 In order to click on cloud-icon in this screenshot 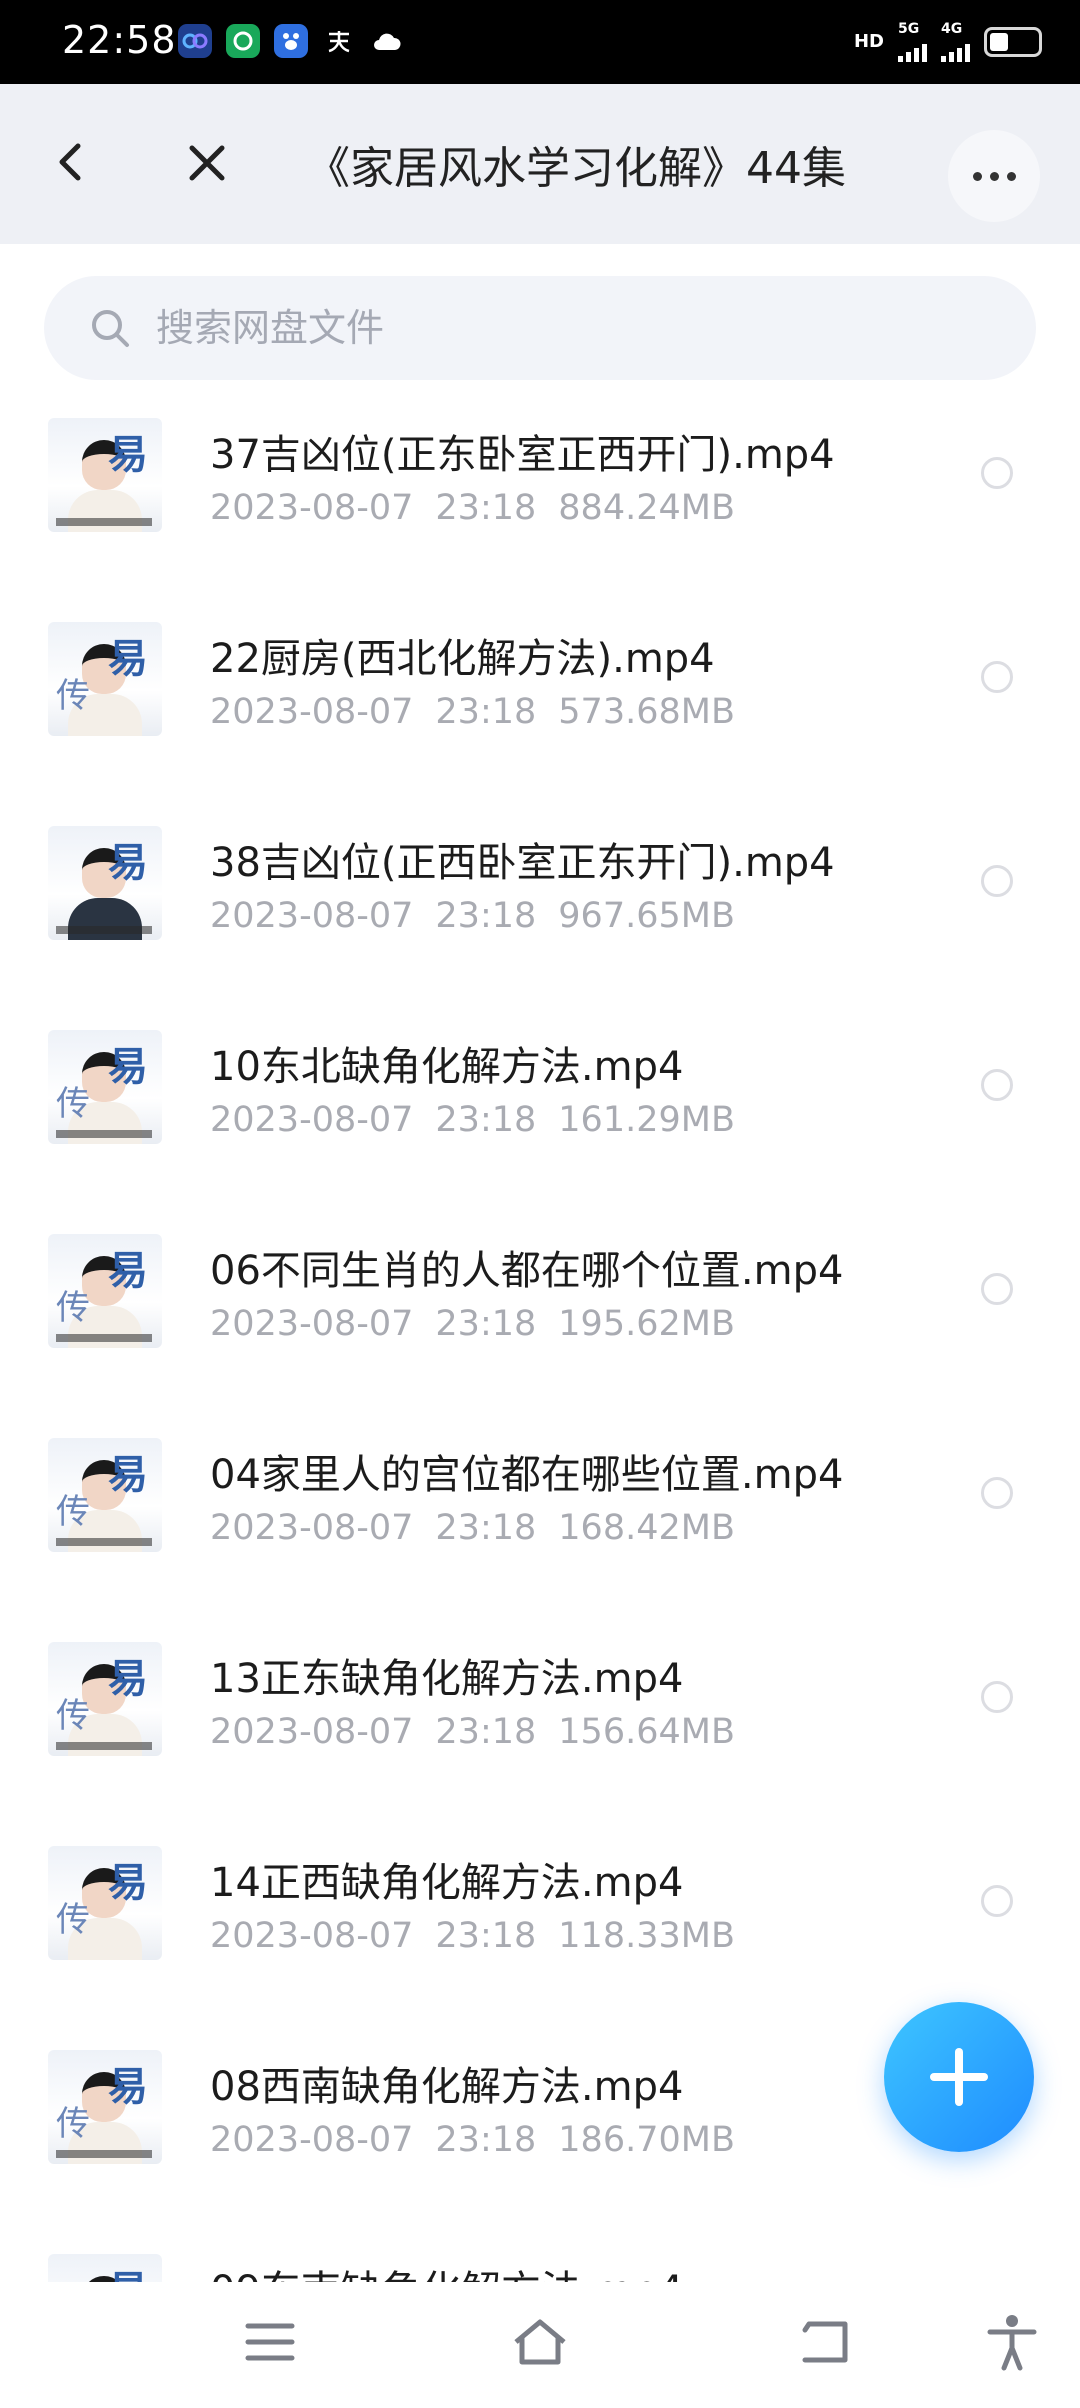, I will do `click(195, 41)`.